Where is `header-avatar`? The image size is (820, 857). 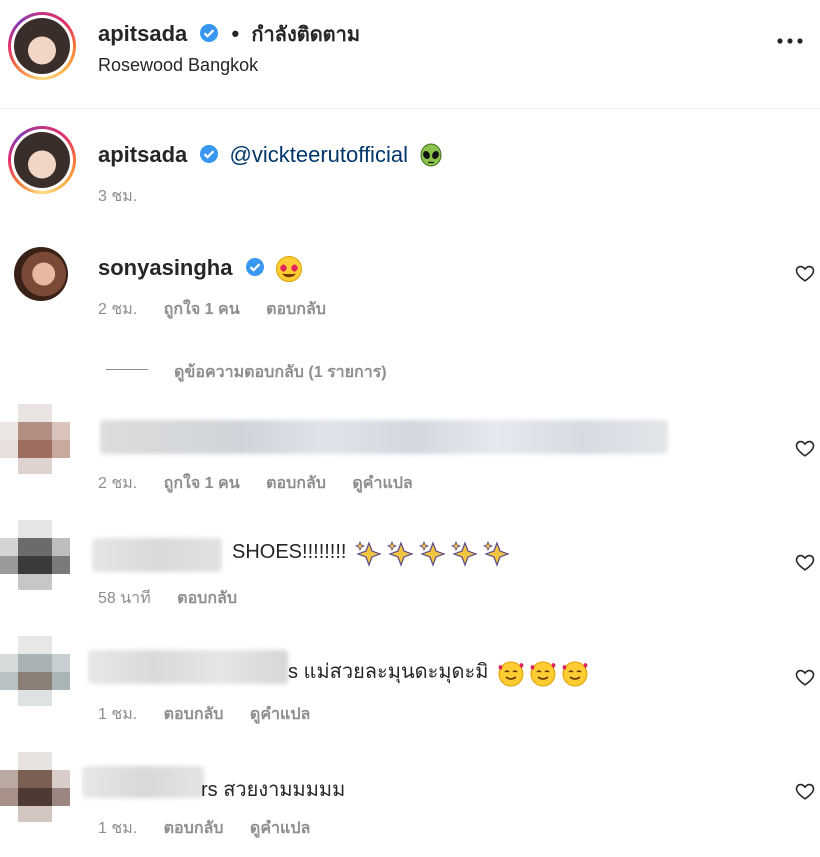 header-avatar is located at coordinates (42, 46).